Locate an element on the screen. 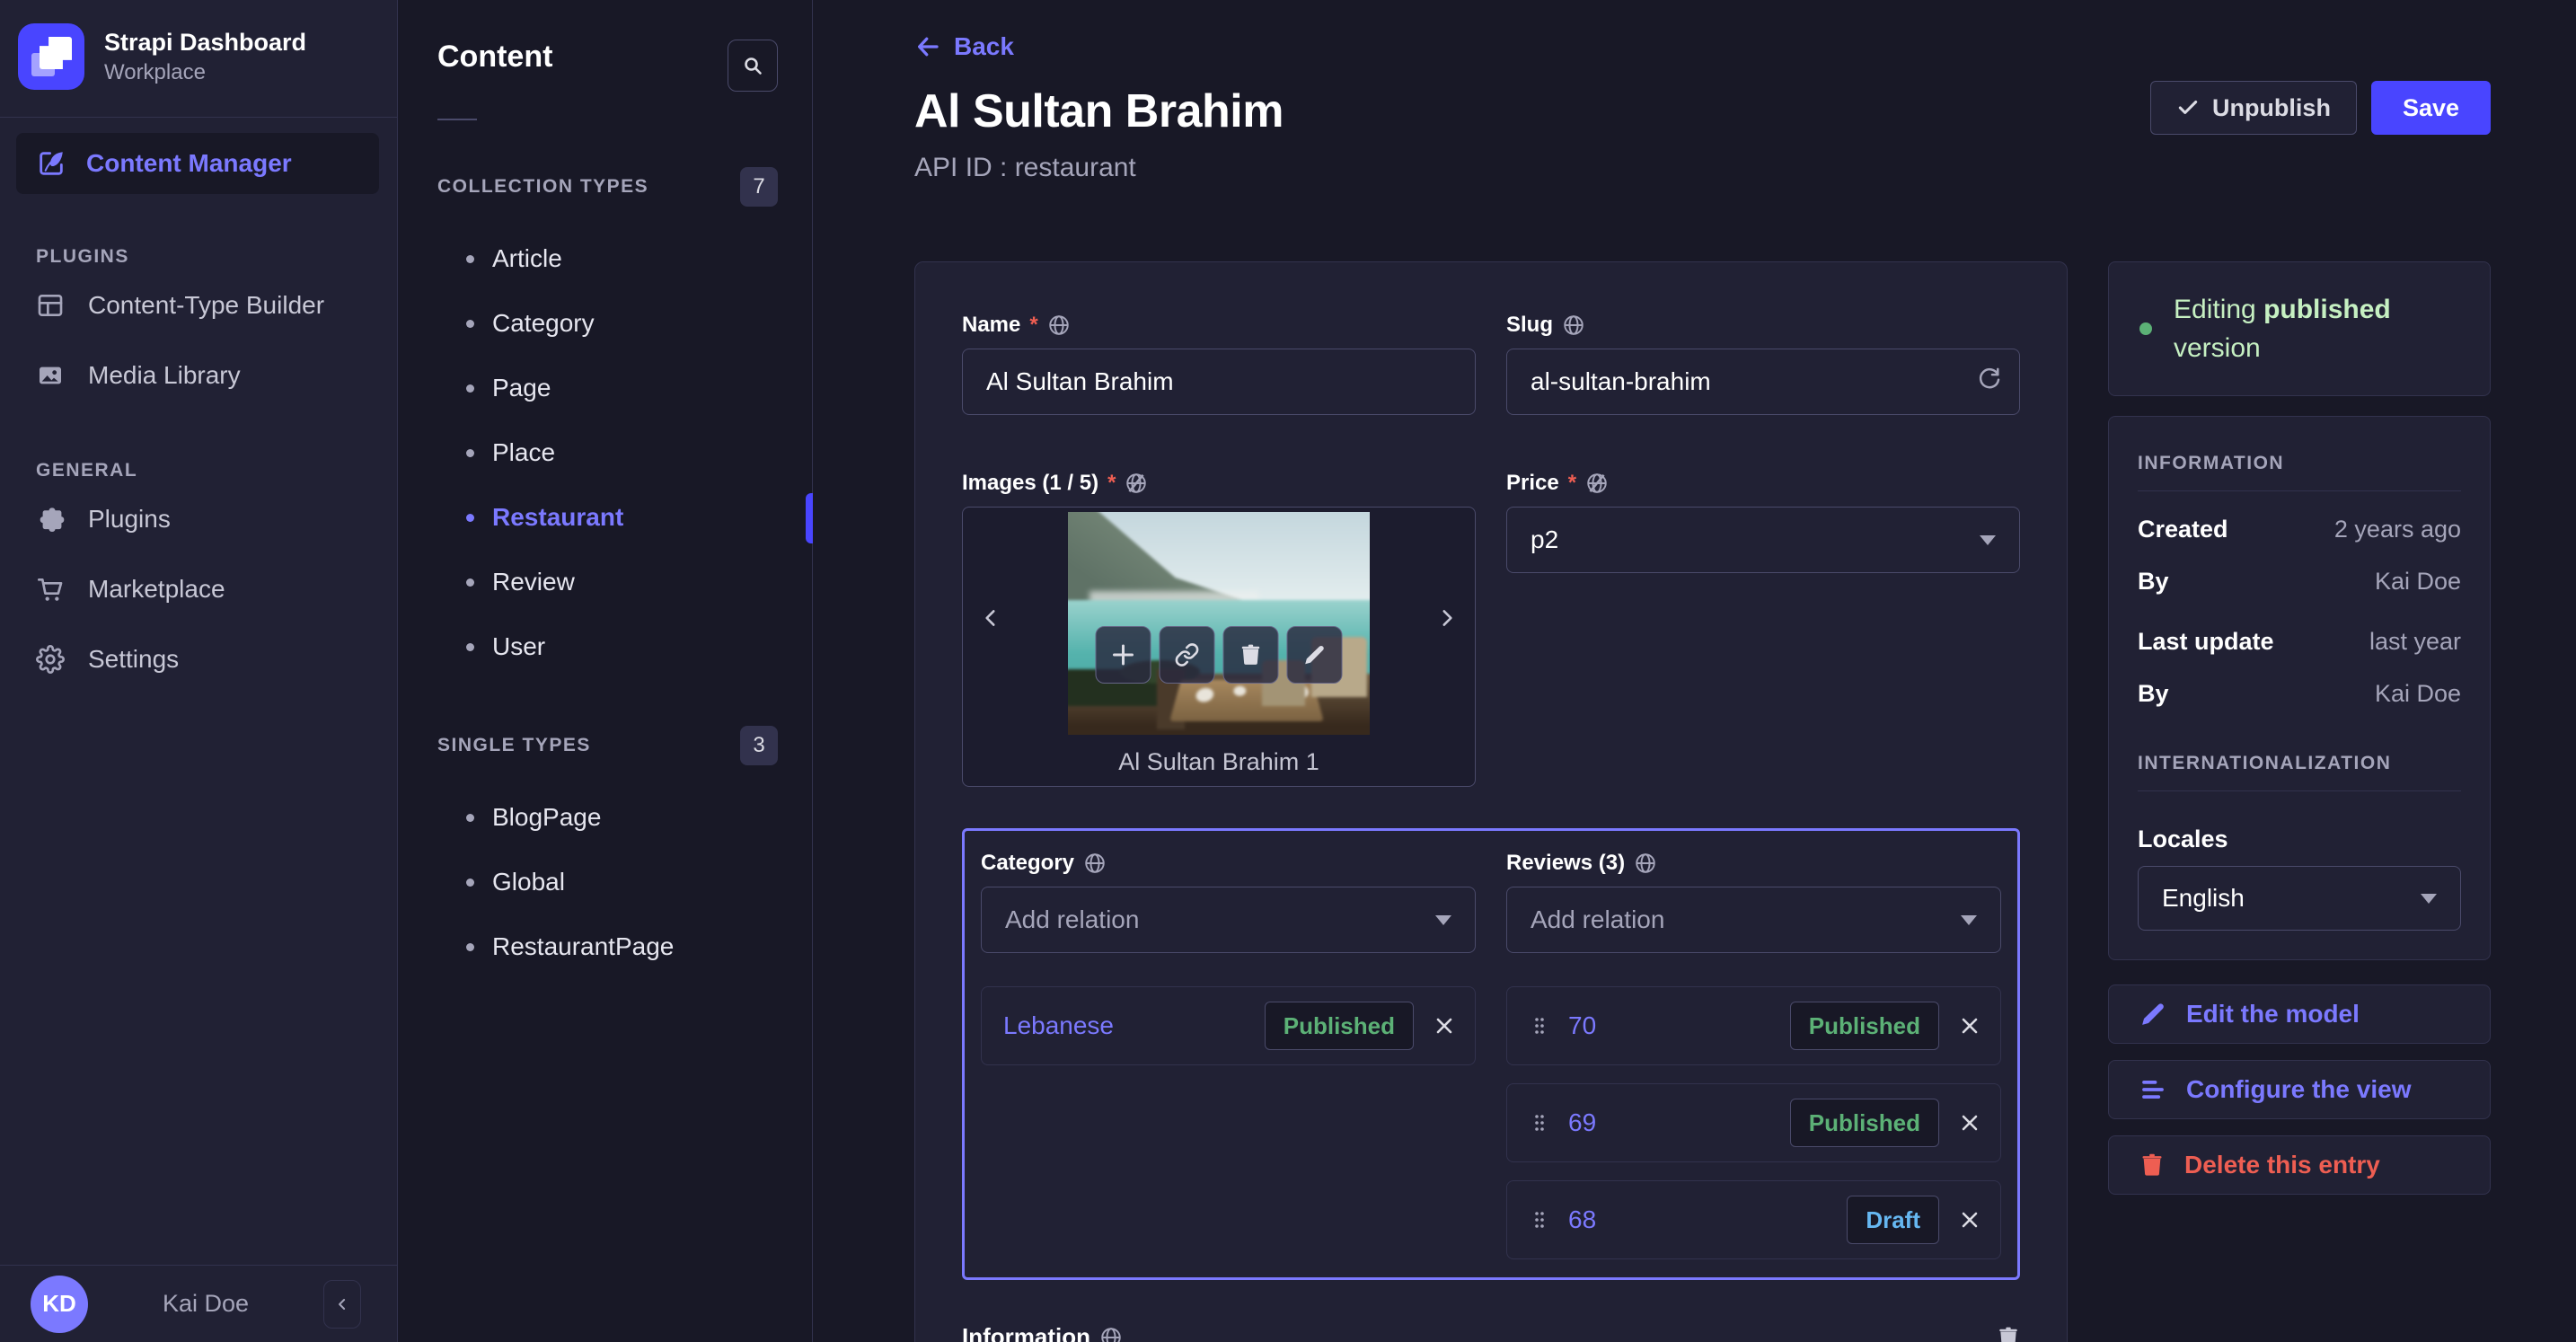  content-manager-icon is located at coordinates (51, 163).